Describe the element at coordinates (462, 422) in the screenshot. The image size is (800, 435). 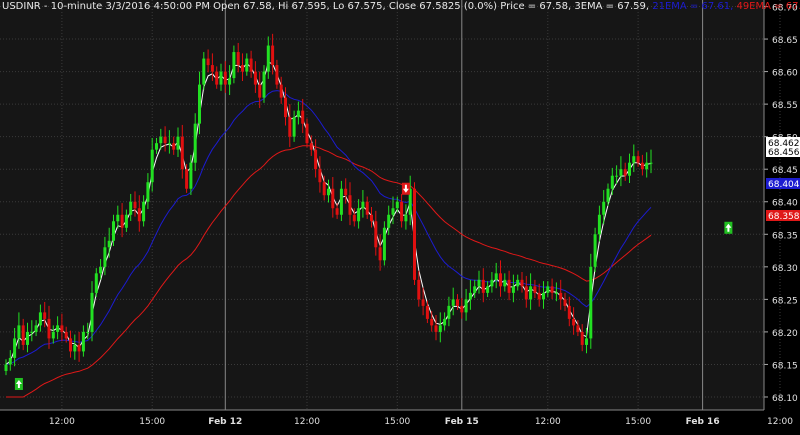
I see `x-tick-label: Feb 15` at that location.